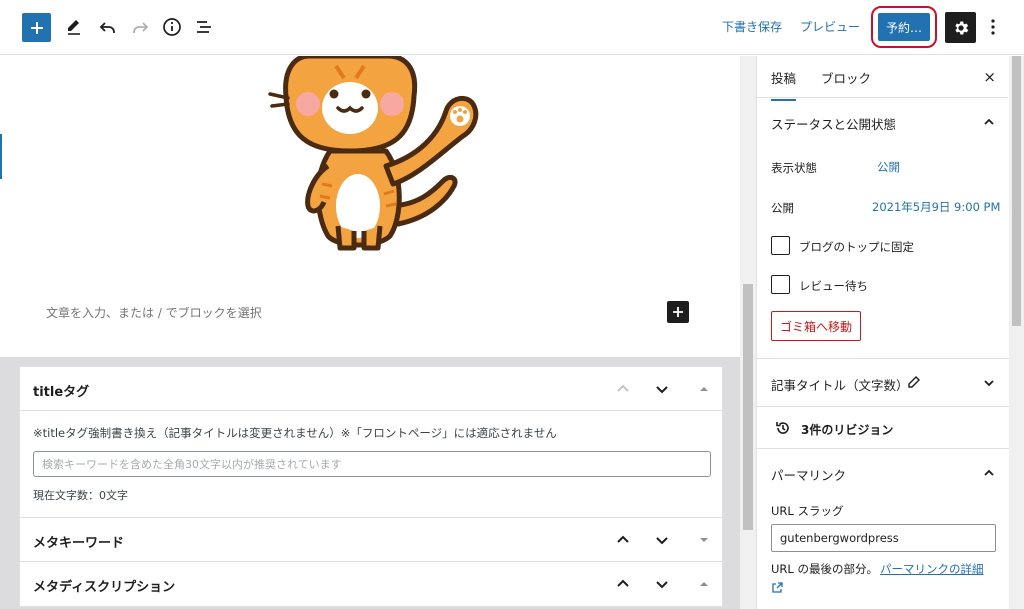 This screenshot has height=609, width=1024. I want to click on revisions-link: 3件のリビジョン, so click(847, 429).